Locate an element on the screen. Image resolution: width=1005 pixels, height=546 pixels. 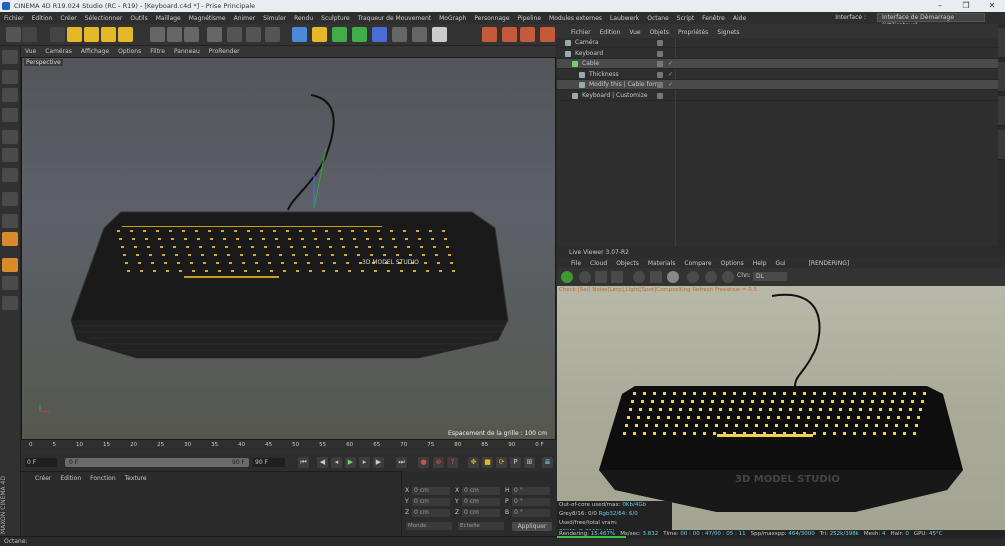
pick-icon is located at coordinates (711, 277).